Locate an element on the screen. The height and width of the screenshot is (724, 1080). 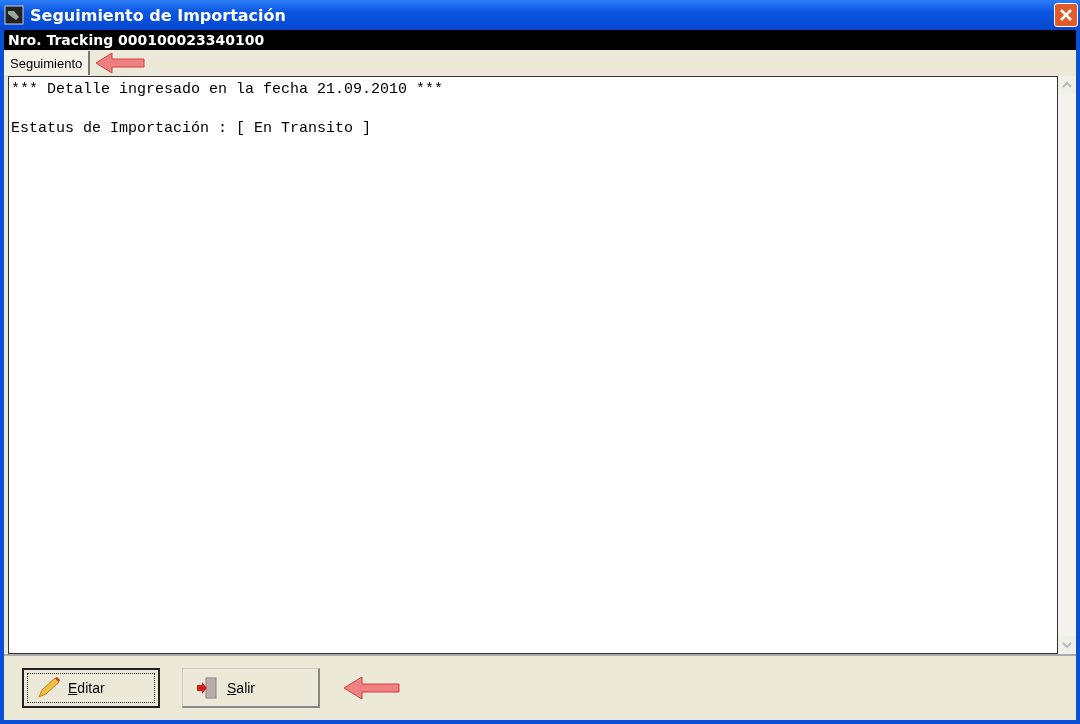
detail-line: Estatus de Importación : [ En Transito ] is located at coordinates (192, 128).